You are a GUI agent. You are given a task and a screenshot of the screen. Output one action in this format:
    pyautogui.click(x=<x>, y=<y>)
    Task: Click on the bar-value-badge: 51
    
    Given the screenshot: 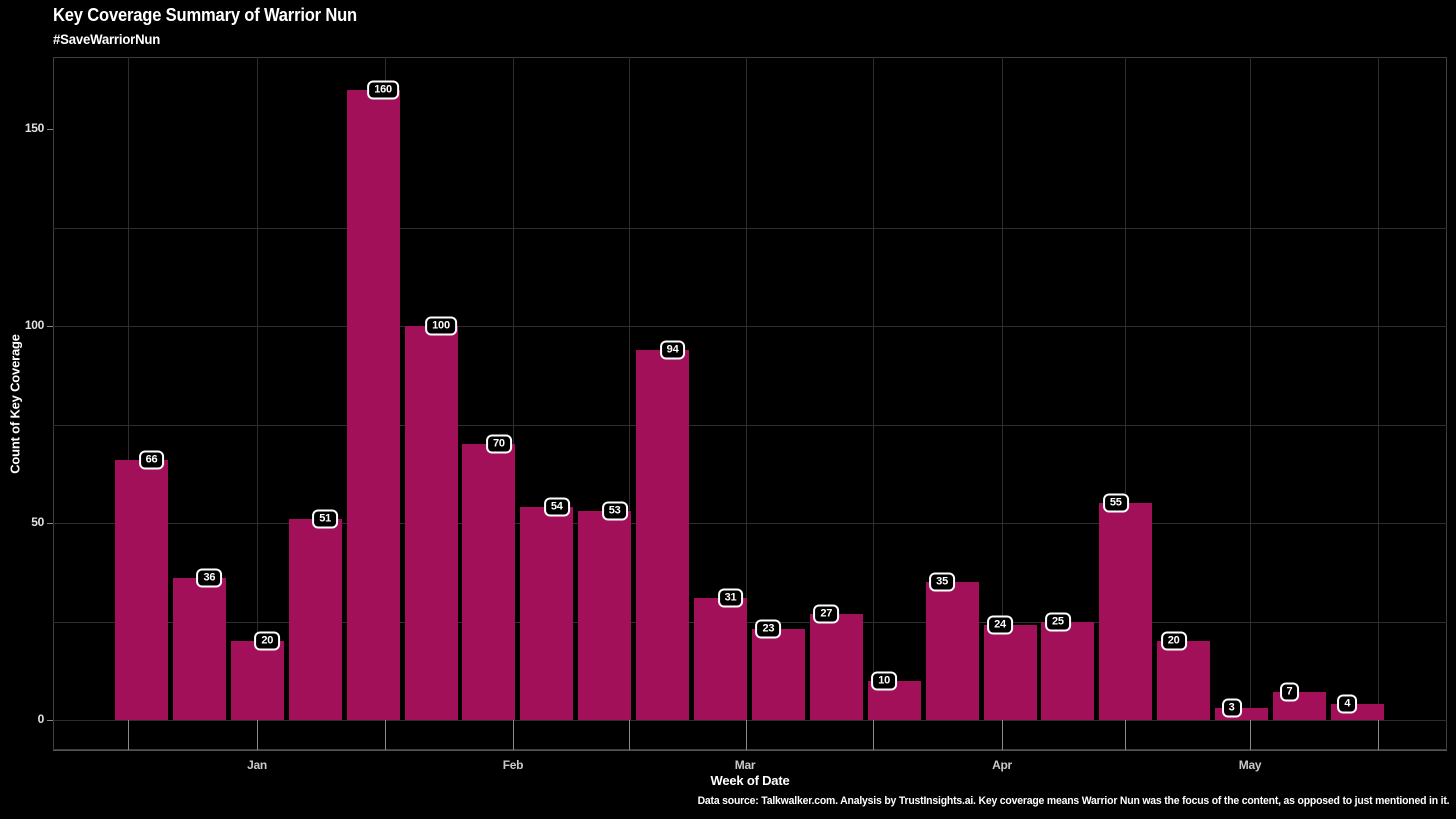 What is the action you would take?
    pyautogui.click(x=325, y=519)
    